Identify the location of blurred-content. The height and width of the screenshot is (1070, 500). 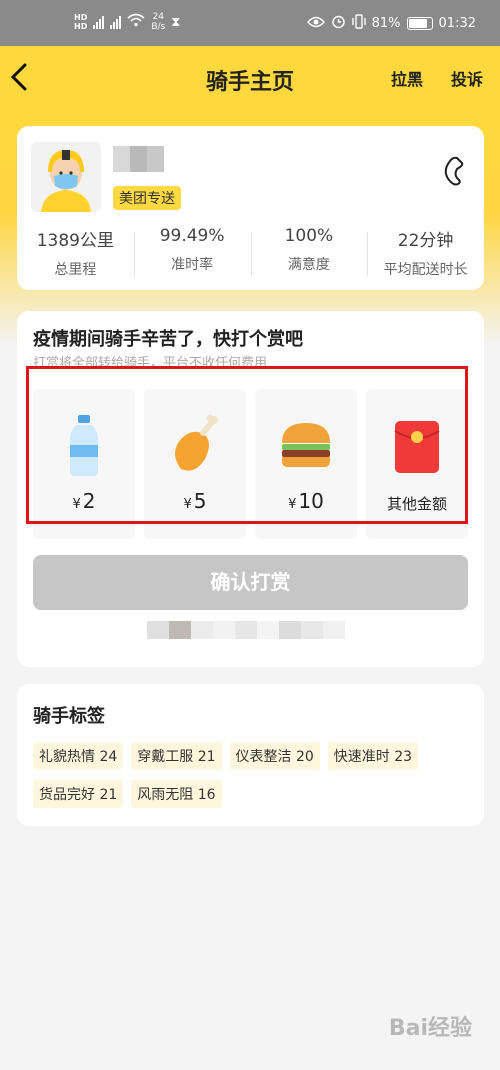
(246, 630).